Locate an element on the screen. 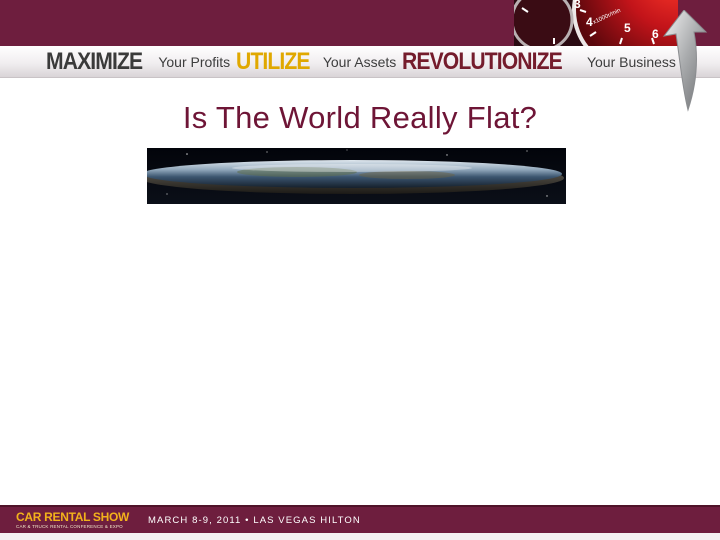  gauge-mark-4: 4 is located at coordinates (589, 22).